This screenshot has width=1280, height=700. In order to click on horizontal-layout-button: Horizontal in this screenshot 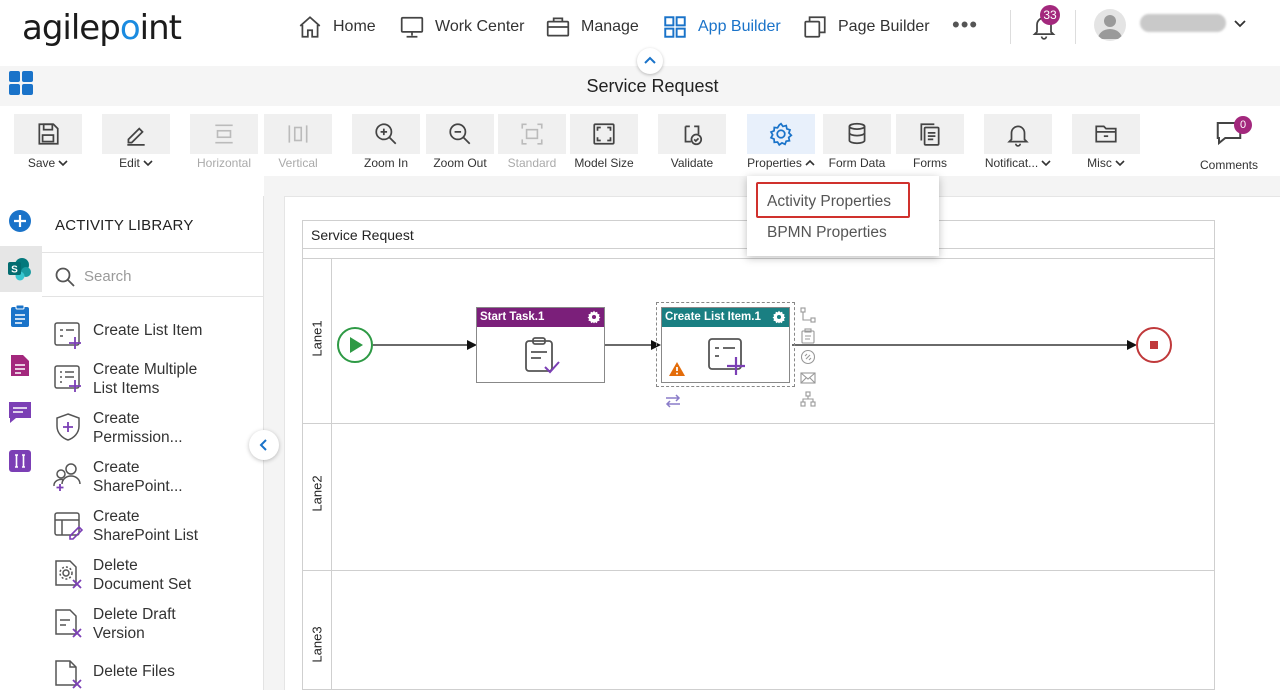, I will do `click(224, 144)`.